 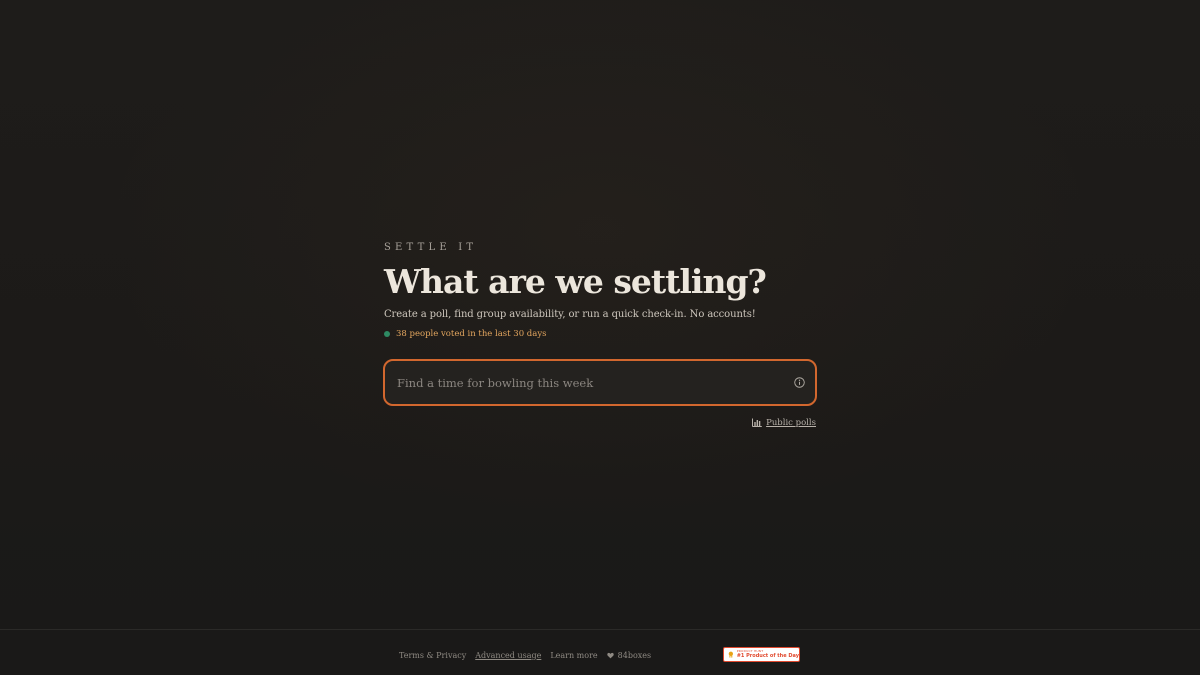 What do you see at coordinates (387, 334) in the screenshot?
I see `live-dot-icon` at bounding box center [387, 334].